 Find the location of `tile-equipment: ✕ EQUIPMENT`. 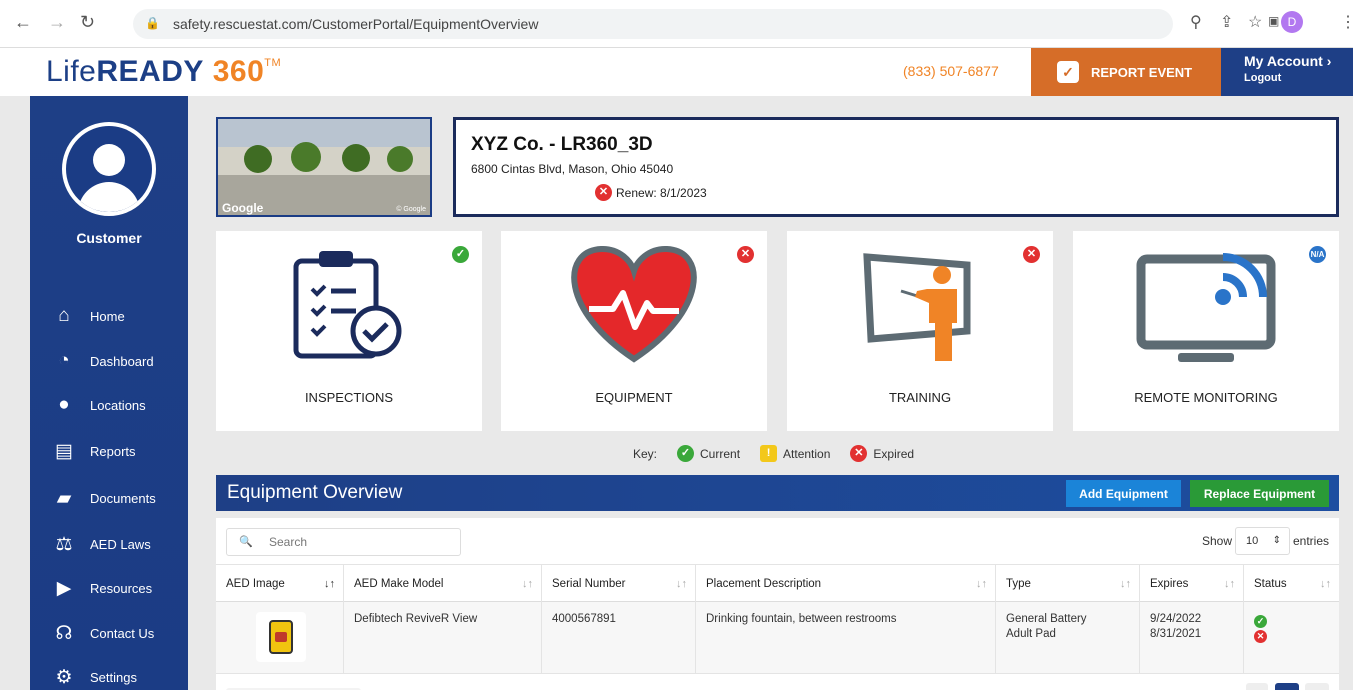

tile-equipment: ✕ EQUIPMENT is located at coordinates (634, 331).